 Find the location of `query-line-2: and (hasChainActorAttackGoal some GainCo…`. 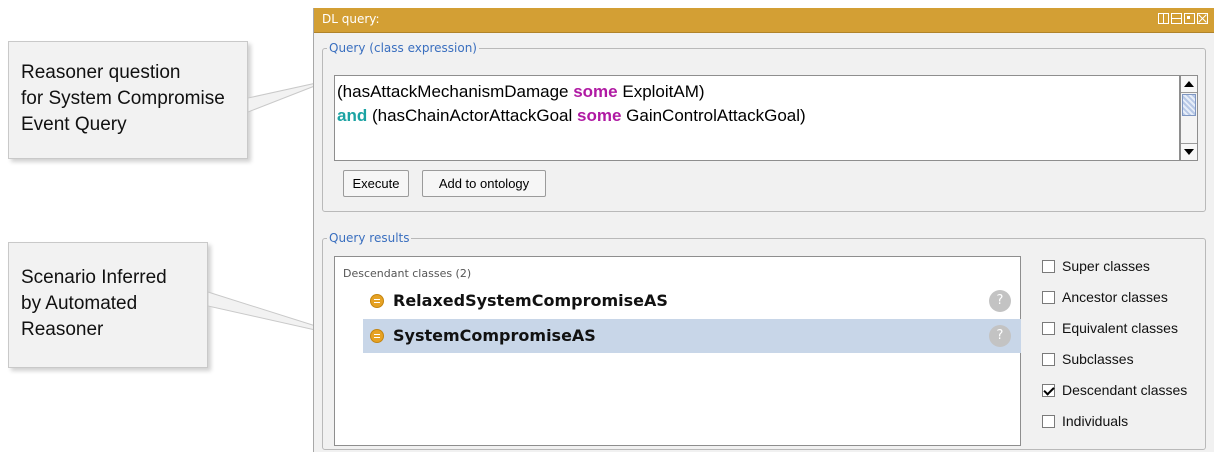

query-line-2: and (hasChainActorAttackGoal some GainCo… is located at coordinates (758, 116).